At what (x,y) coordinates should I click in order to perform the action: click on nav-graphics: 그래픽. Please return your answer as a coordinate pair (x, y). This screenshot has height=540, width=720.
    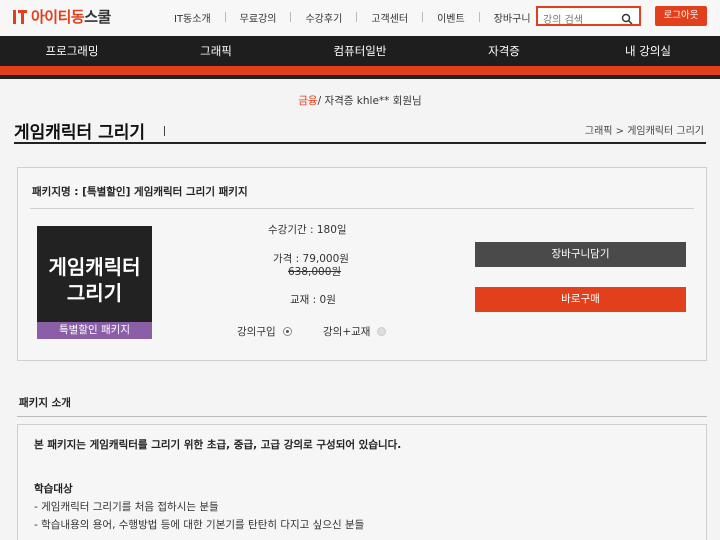
    Looking at the image, I should click on (216, 51).